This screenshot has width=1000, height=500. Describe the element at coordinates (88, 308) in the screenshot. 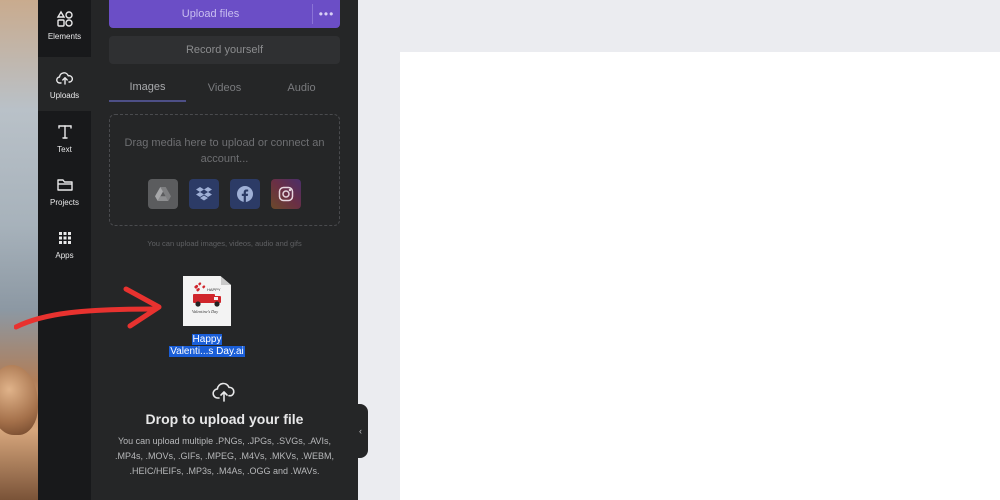

I see `annotation-arrow-icon` at that location.